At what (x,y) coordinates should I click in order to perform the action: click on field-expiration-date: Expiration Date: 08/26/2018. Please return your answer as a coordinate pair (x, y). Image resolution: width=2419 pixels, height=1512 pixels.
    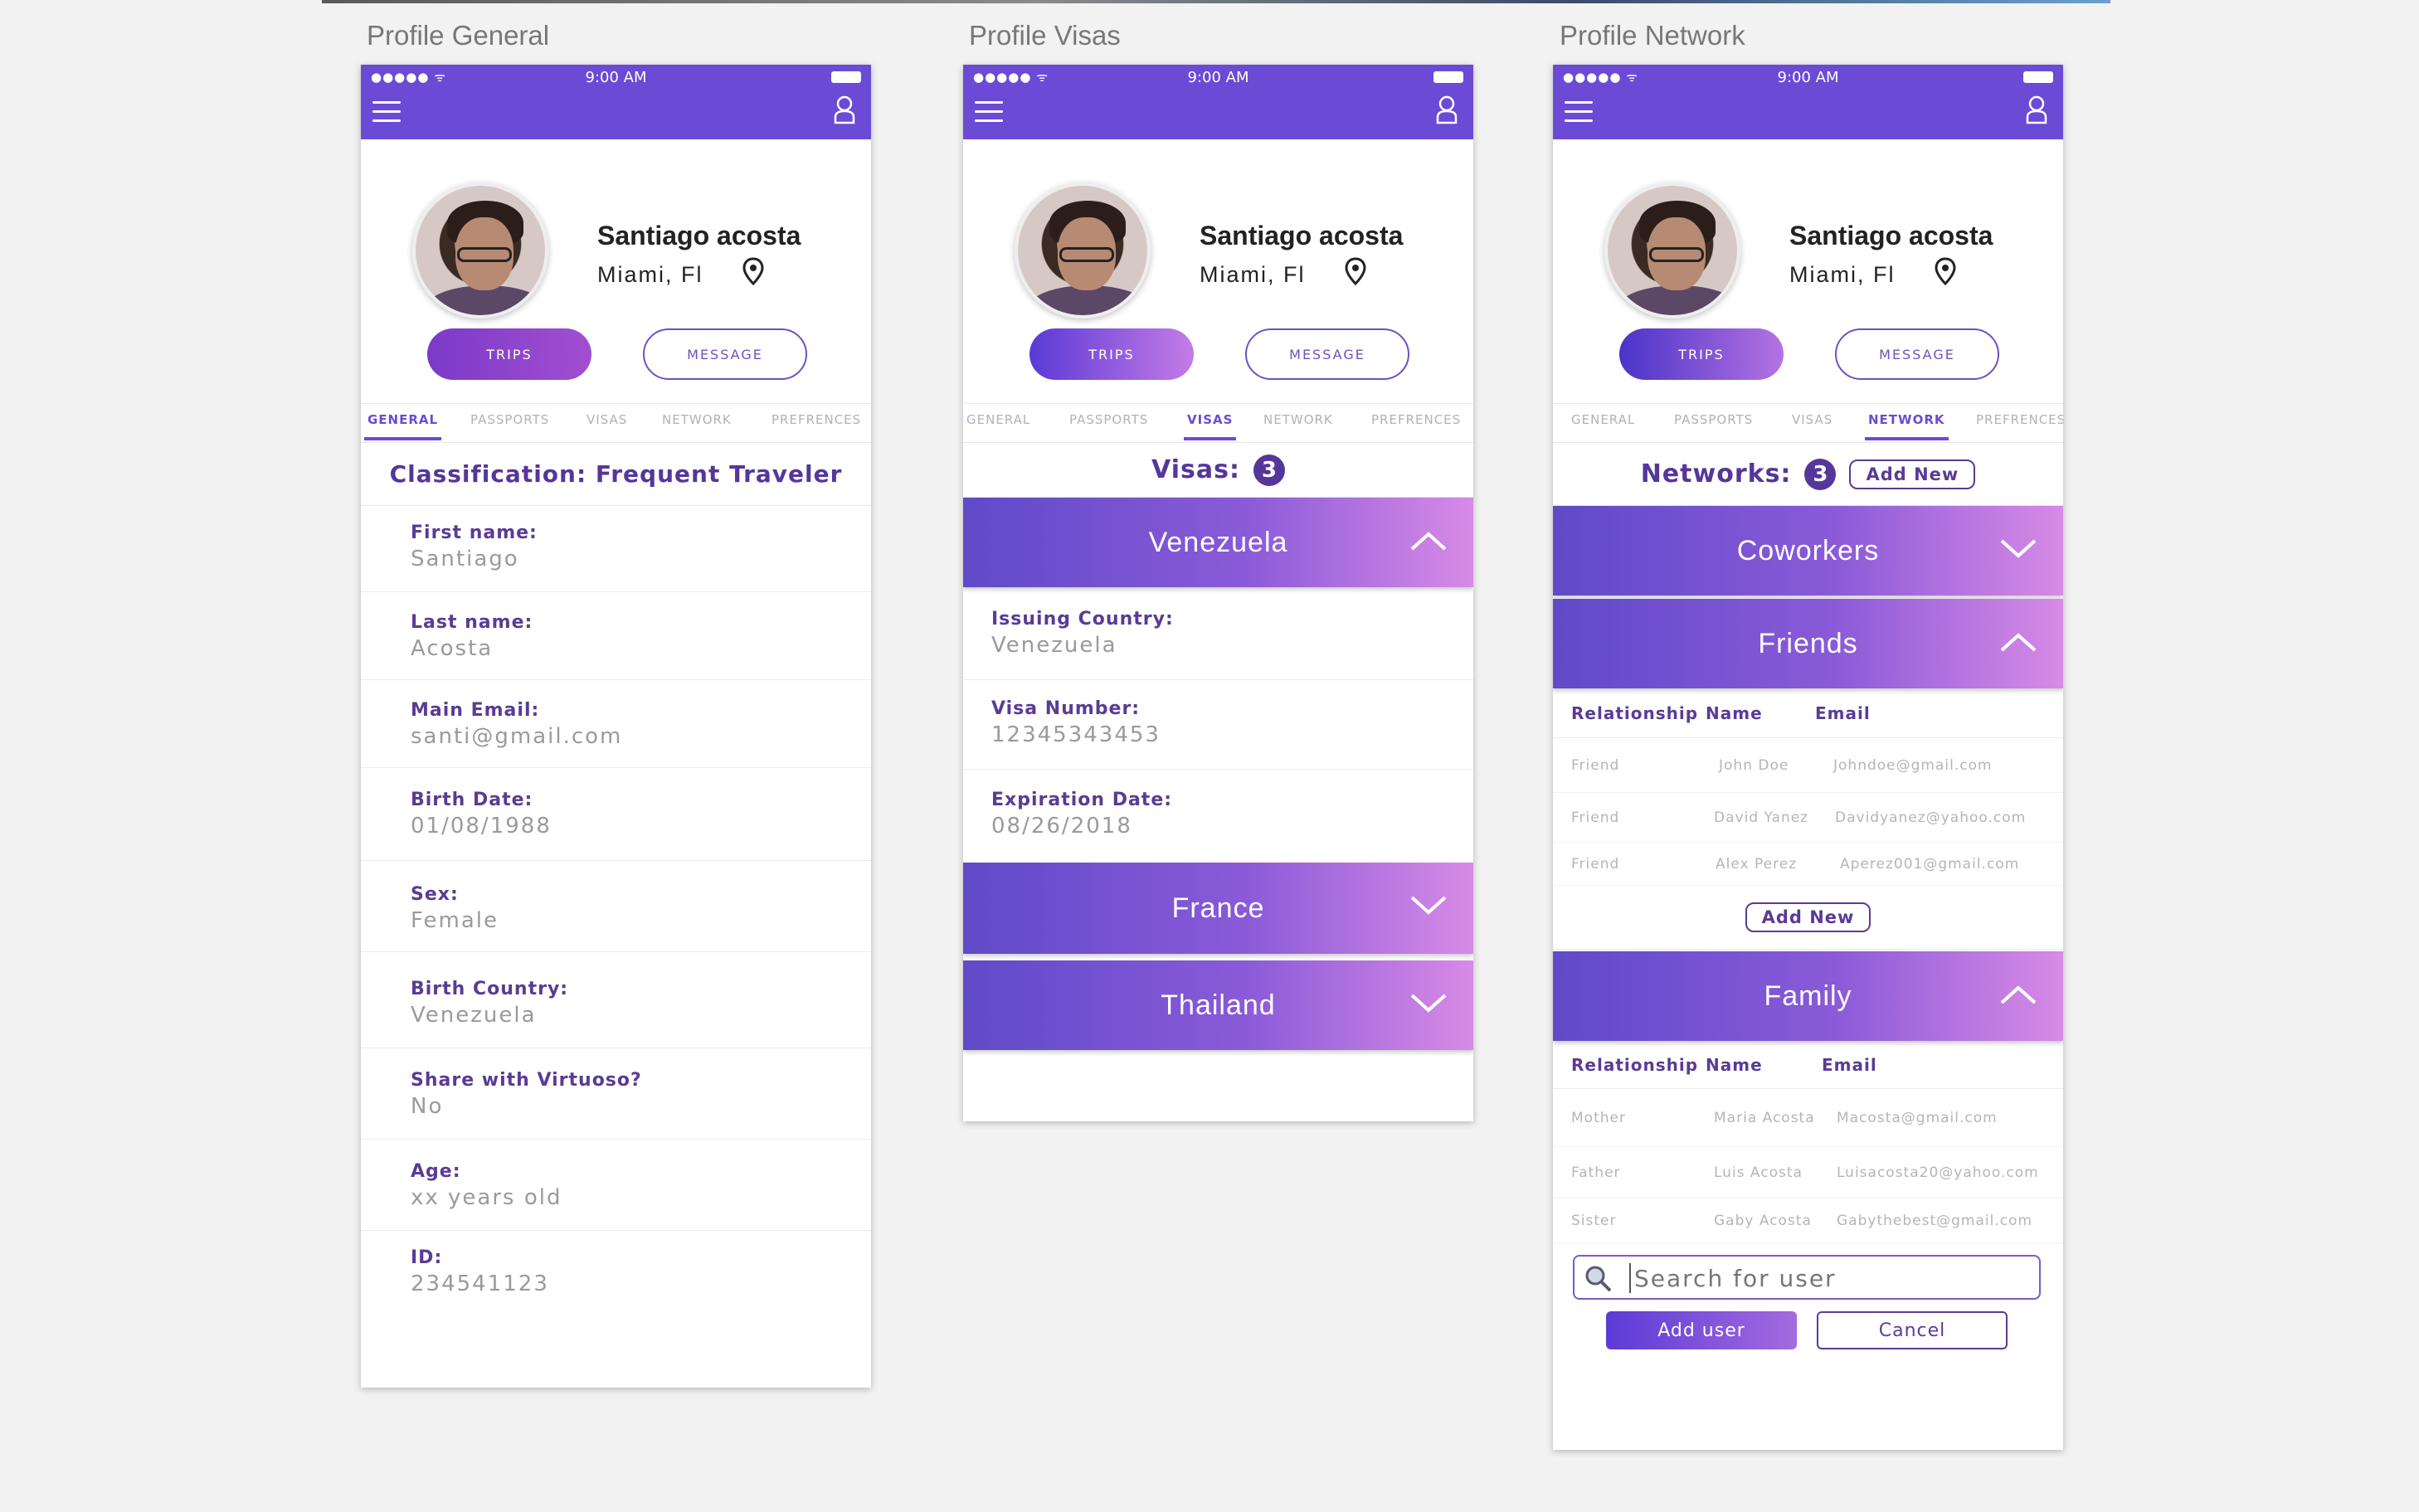
    Looking at the image, I should click on (1218, 817).